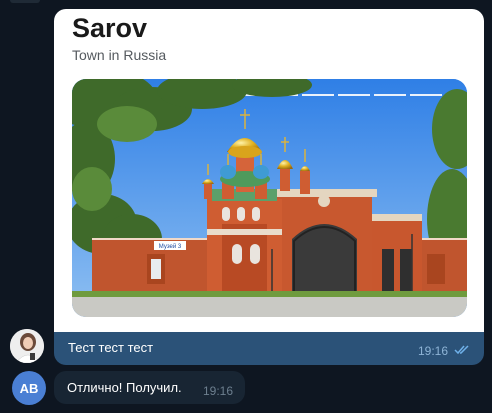 This screenshot has width=492, height=413. What do you see at coordinates (110, 28) in the screenshot?
I see `preview-title: Sarov` at bounding box center [110, 28].